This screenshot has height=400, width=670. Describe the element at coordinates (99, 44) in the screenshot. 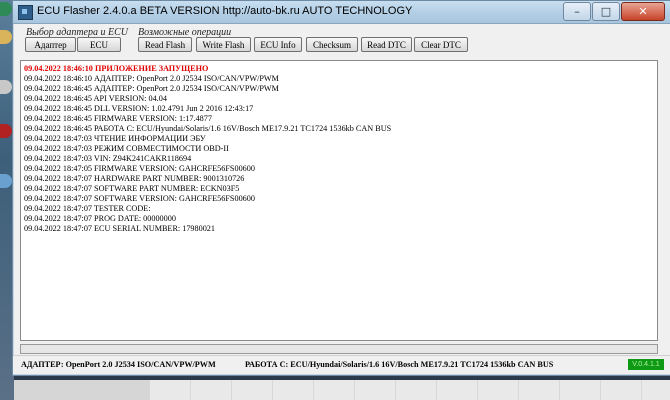

I see `ecu-button: ECU` at that location.